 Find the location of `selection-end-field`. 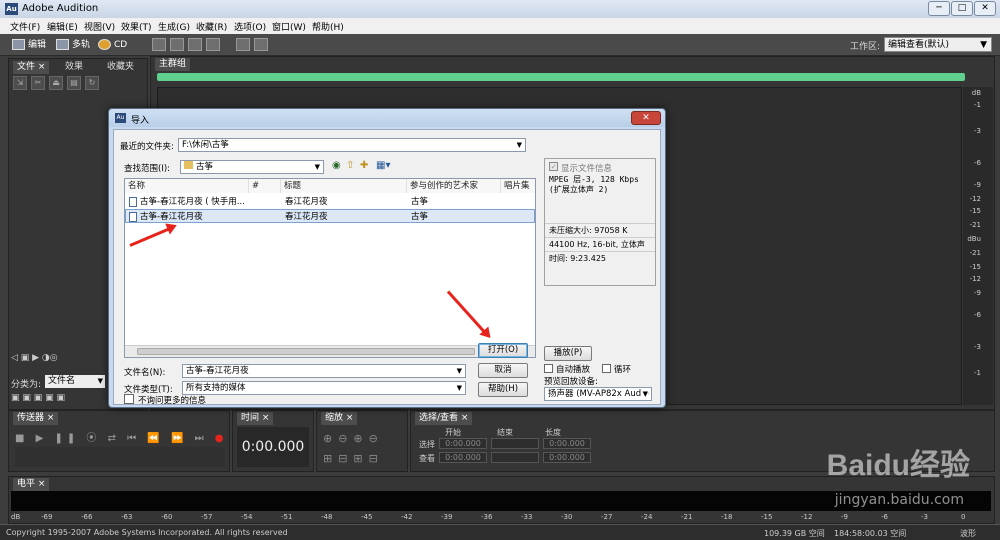

selection-end-field is located at coordinates (515, 443).